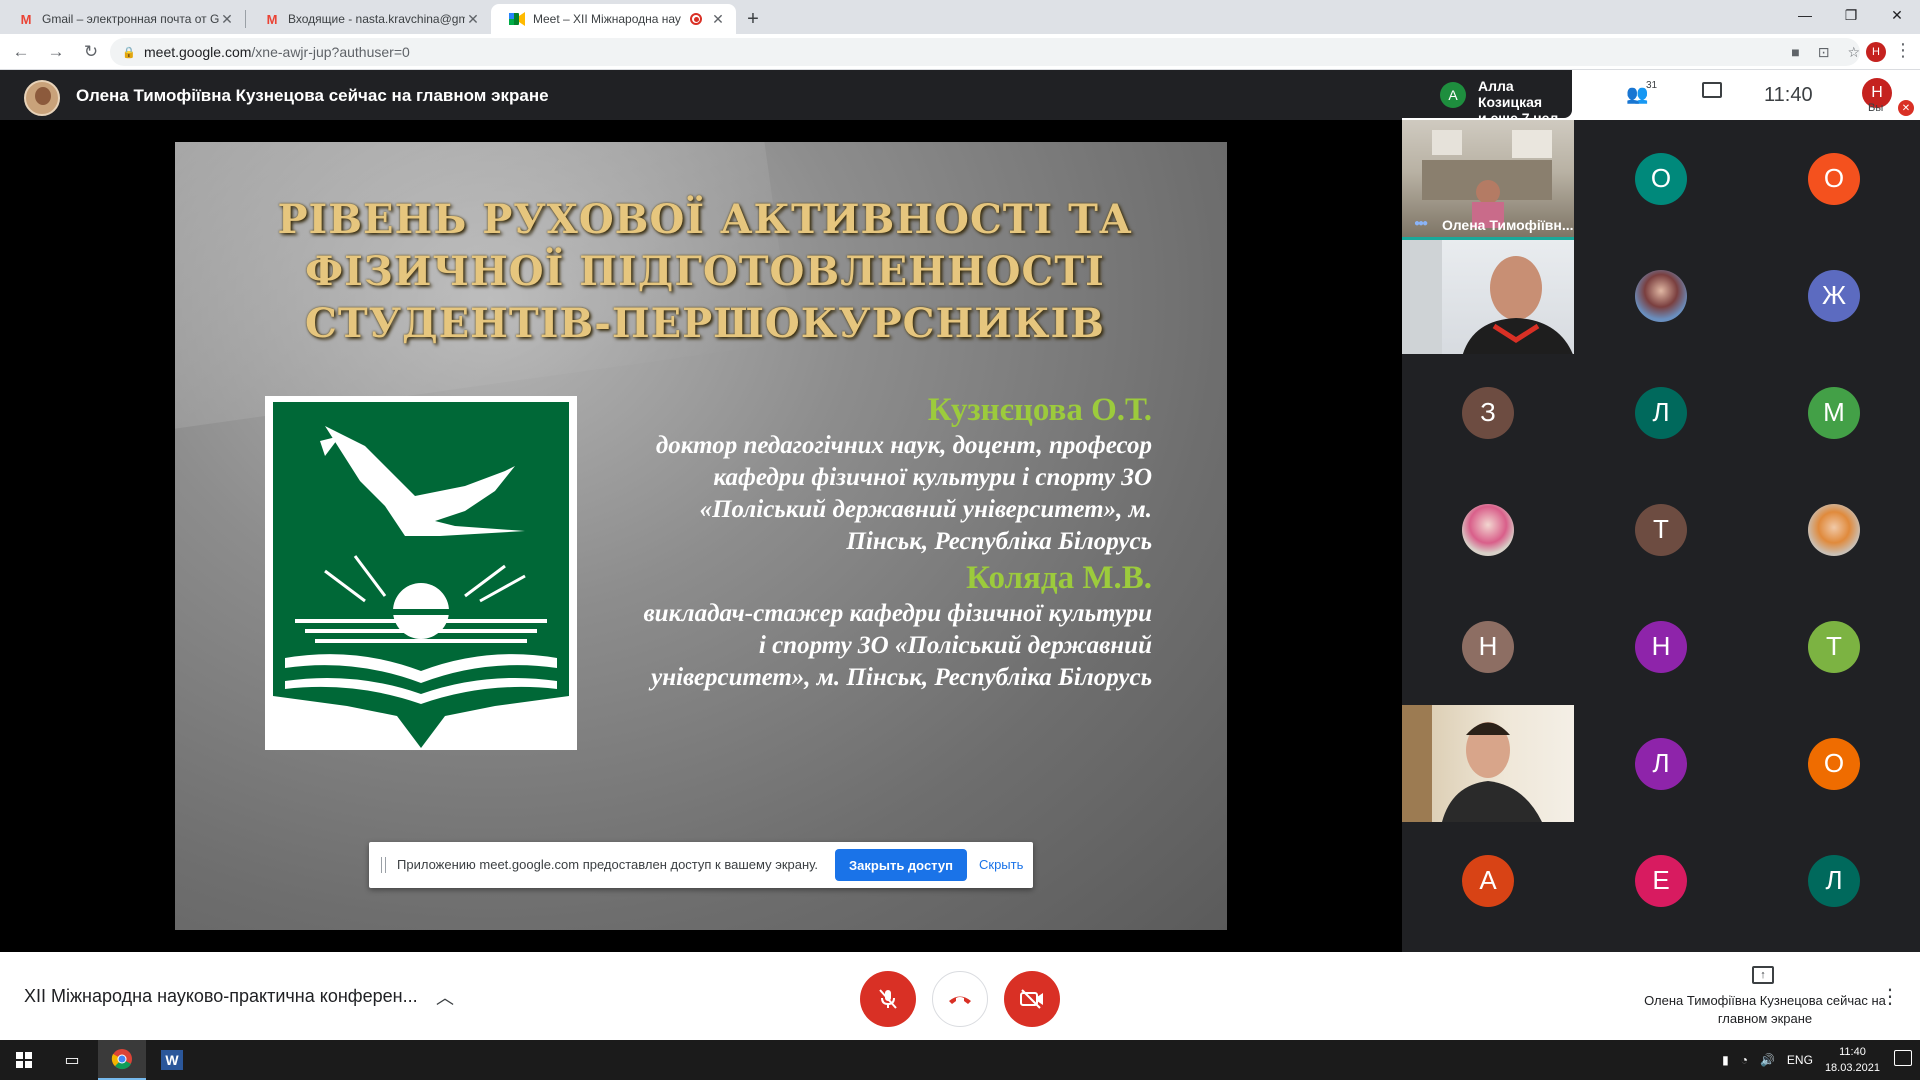 The image size is (1920, 1080). I want to click on chevron-up-icon: ︿, so click(445, 997).